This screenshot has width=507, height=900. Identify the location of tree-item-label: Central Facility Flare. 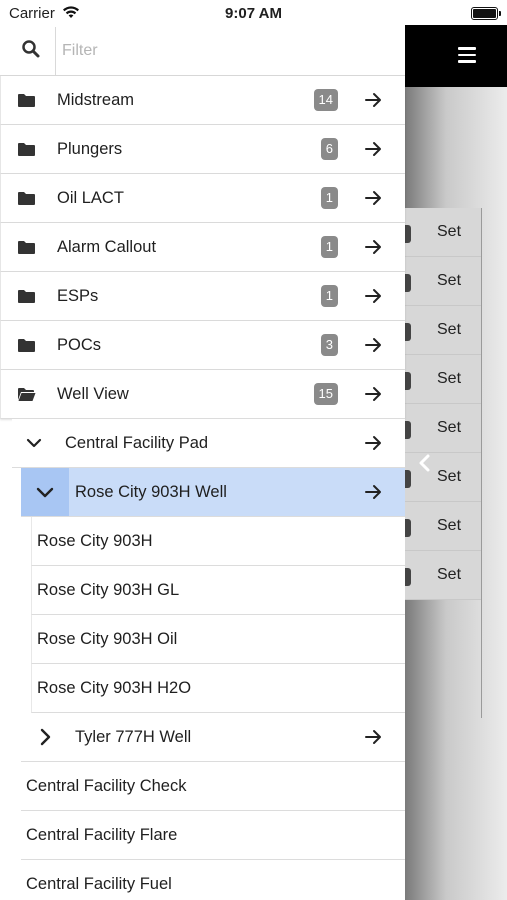
(102, 834).